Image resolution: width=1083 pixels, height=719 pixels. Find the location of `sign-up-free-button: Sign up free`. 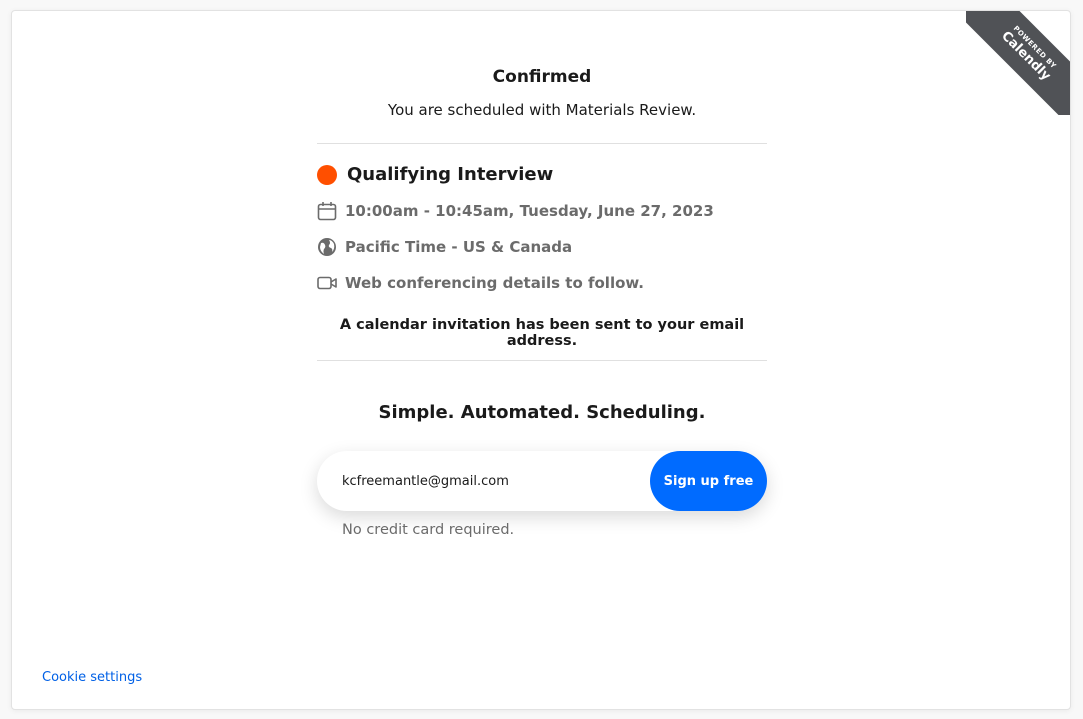

sign-up-free-button: Sign up free is located at coordinates (708, 481).